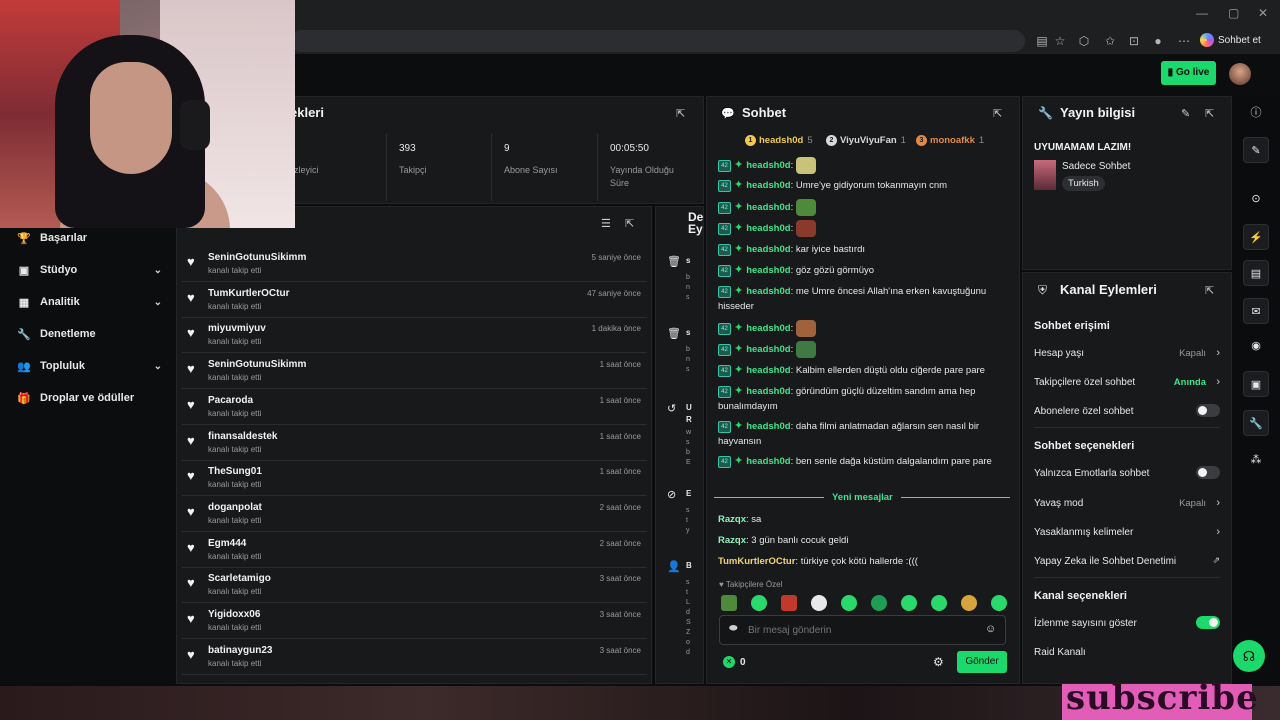  I want to click on copilot-chat-button: Sohbet et, so click(1230, 41).